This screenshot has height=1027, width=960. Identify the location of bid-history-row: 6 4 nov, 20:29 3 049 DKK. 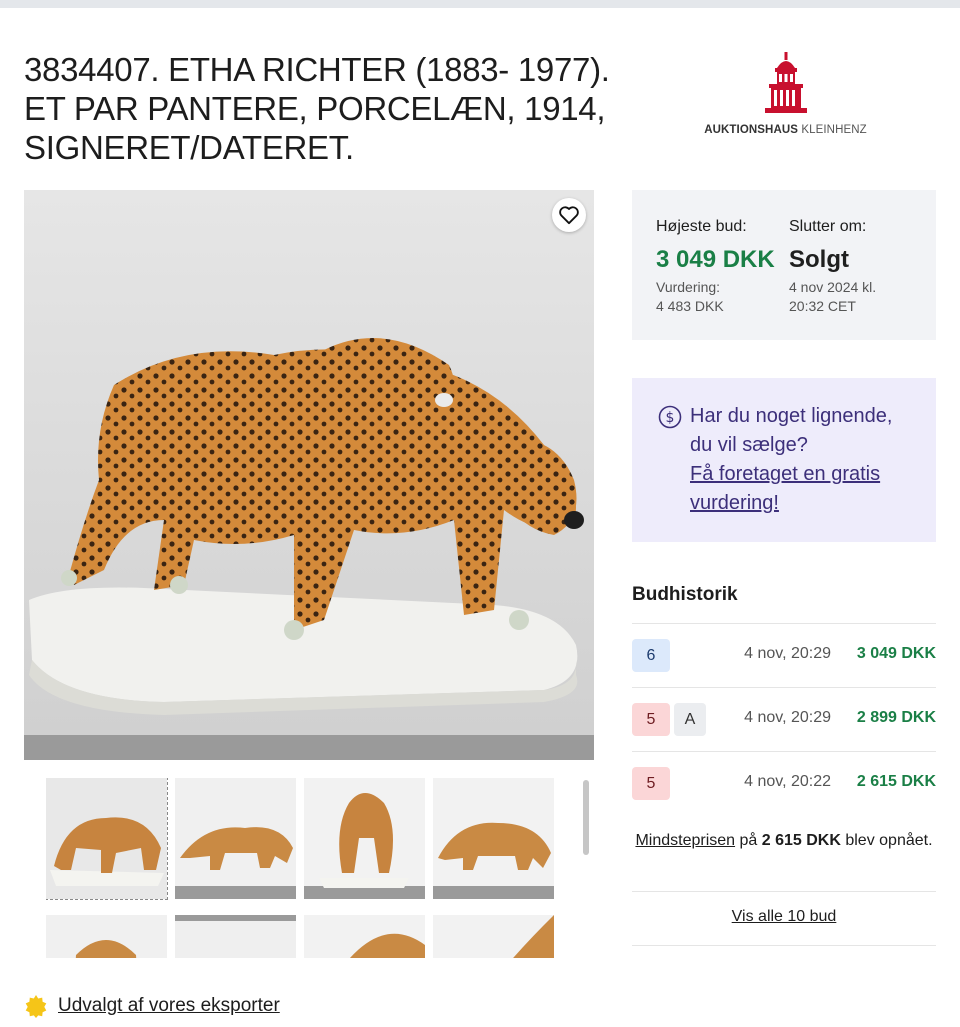
(784, 655).